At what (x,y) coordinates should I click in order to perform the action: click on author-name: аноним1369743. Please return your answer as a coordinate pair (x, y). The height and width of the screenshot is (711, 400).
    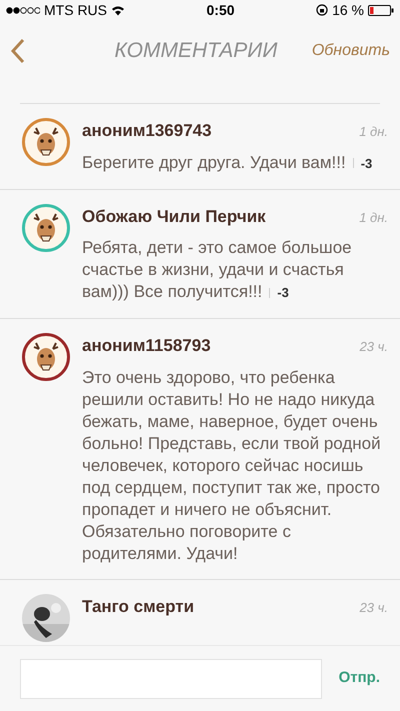
    Looking at the image, I should click on (147, 131).